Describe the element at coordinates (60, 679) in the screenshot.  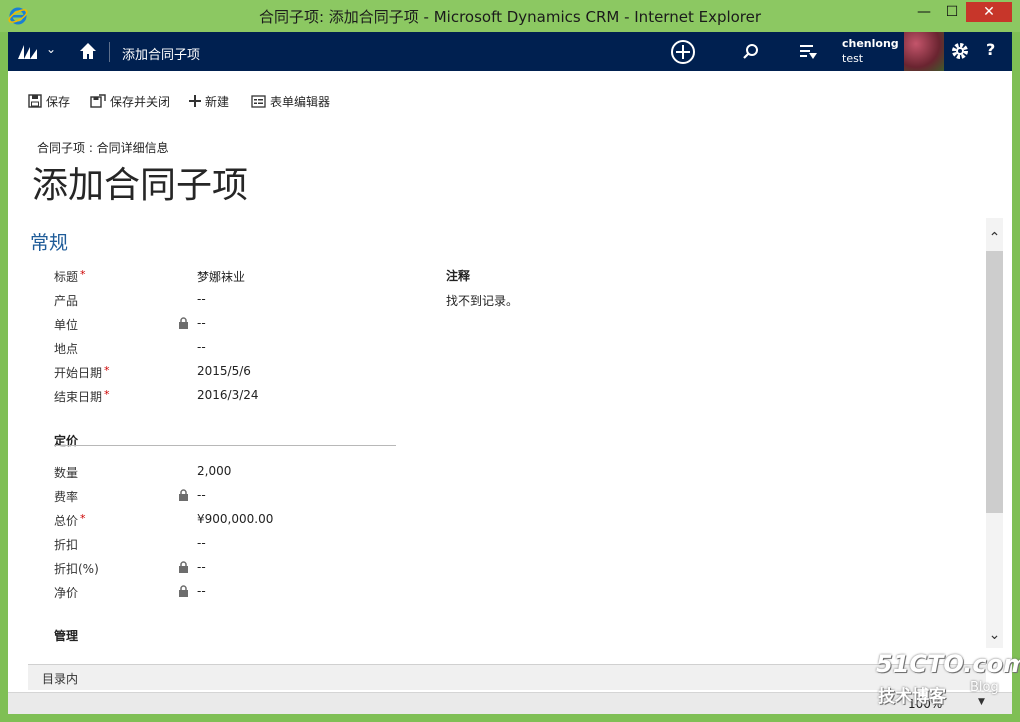
I see `footer-status: 目录内` at that location.